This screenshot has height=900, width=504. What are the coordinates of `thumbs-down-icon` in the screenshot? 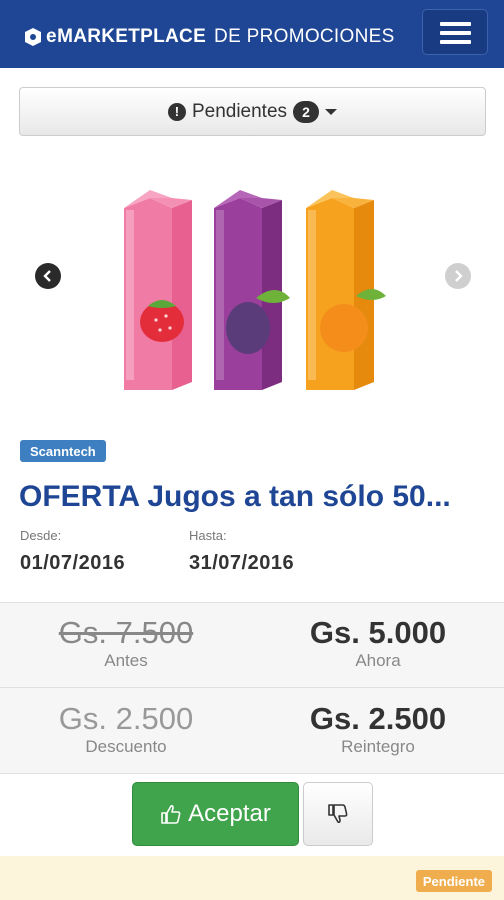 It's located at (338, 814).